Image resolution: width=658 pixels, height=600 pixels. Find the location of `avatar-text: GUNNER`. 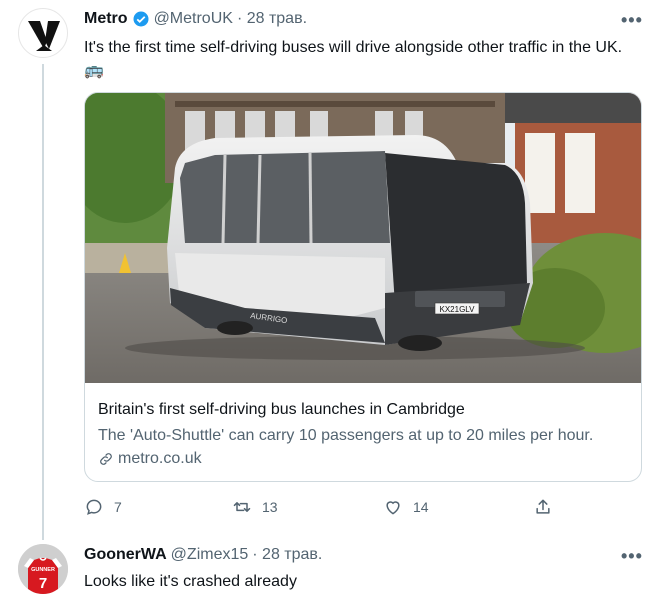

avatar-text: GUNNER is located at coordinates (43, 570).